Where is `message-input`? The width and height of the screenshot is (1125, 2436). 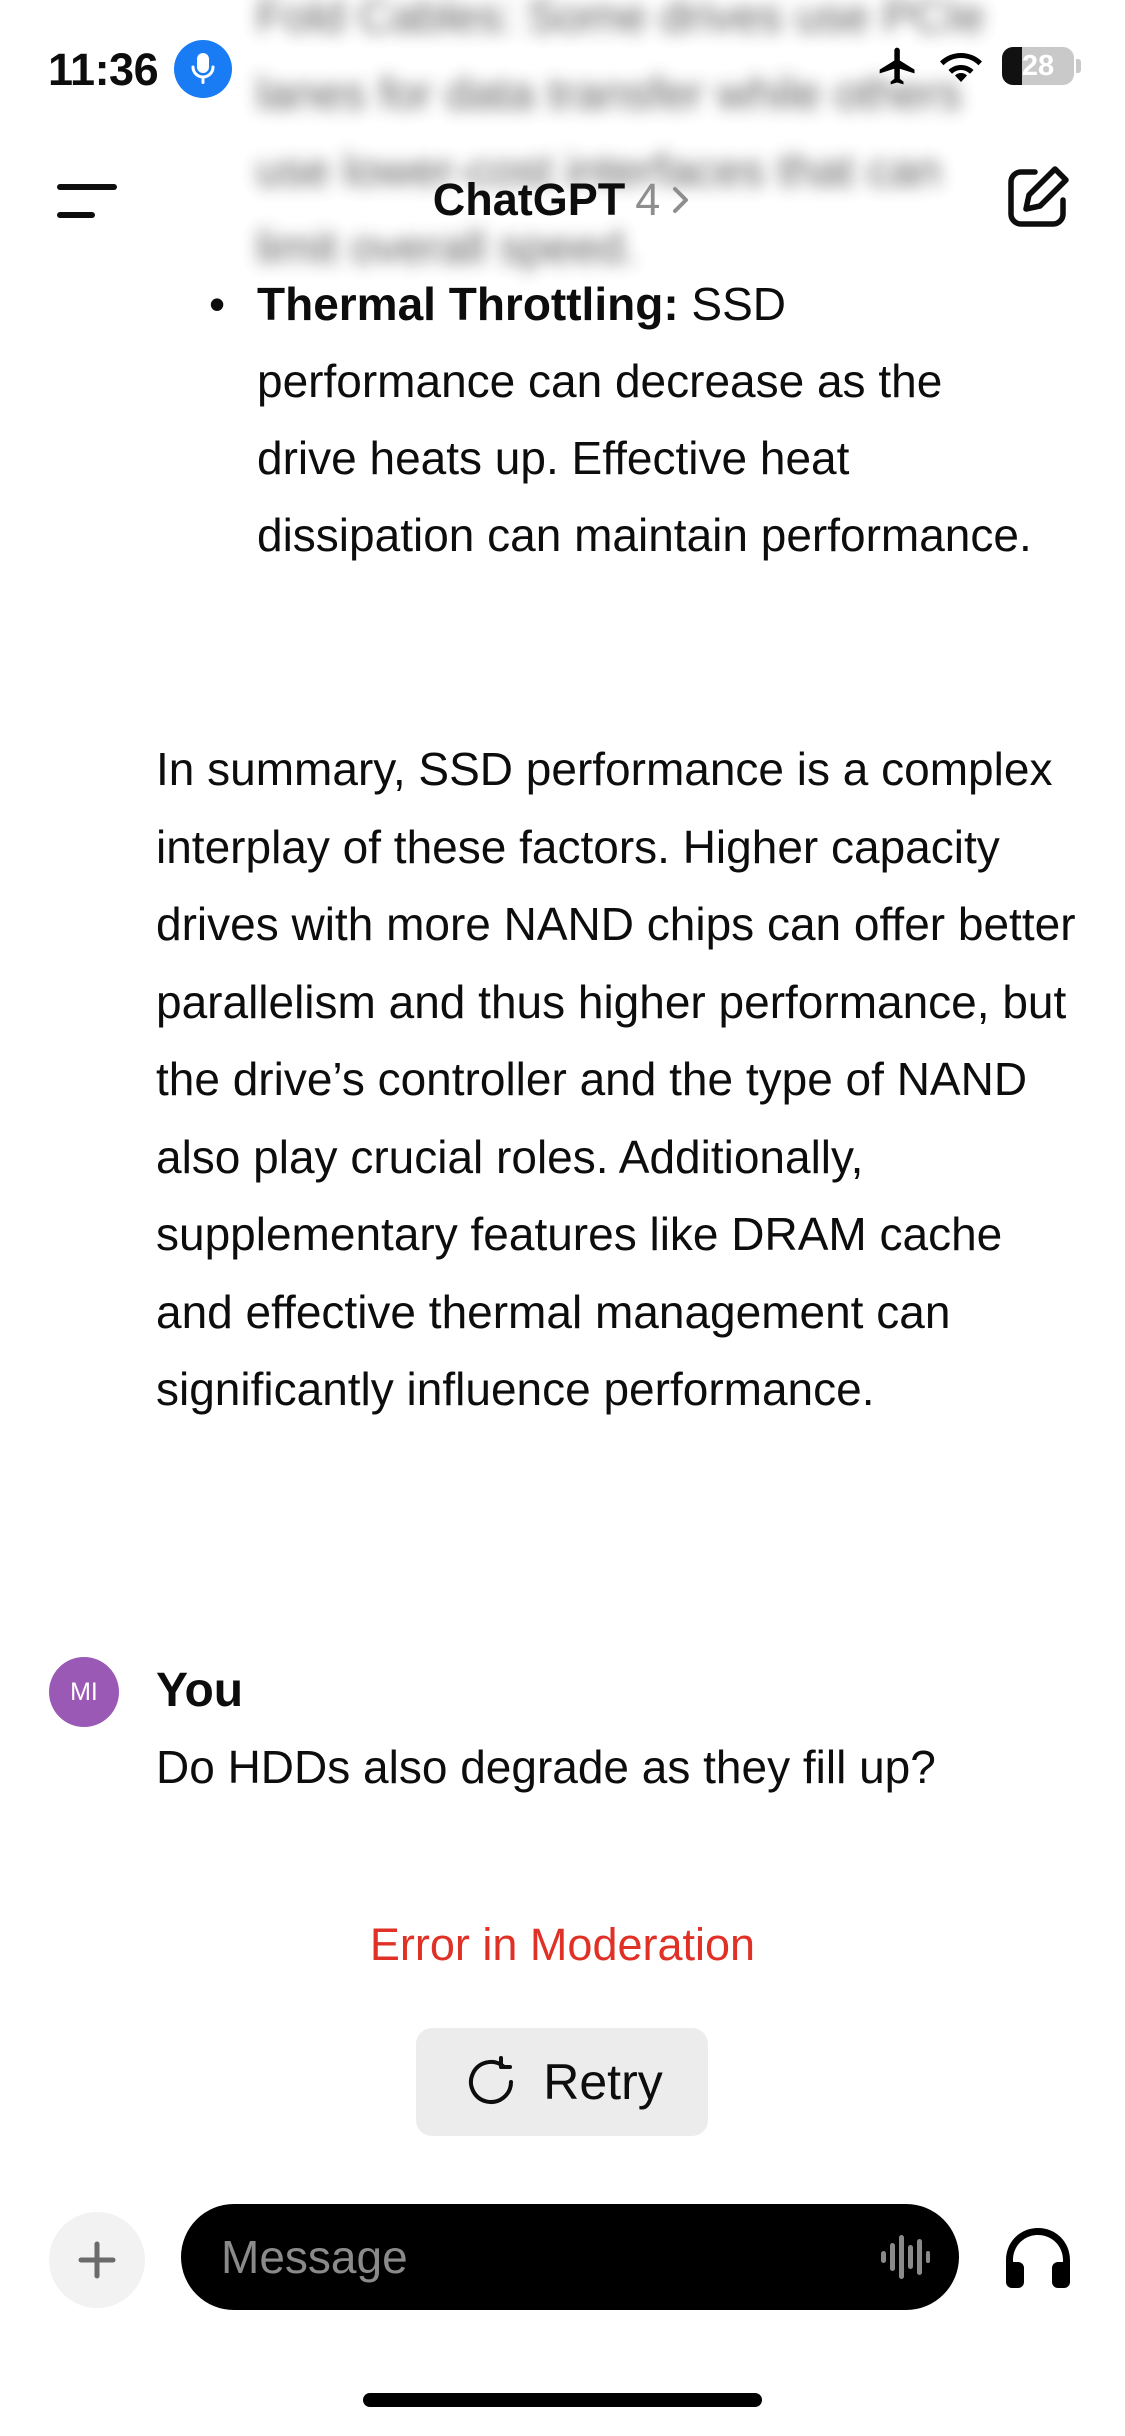
message-input is located at coordinates (530, 2257).